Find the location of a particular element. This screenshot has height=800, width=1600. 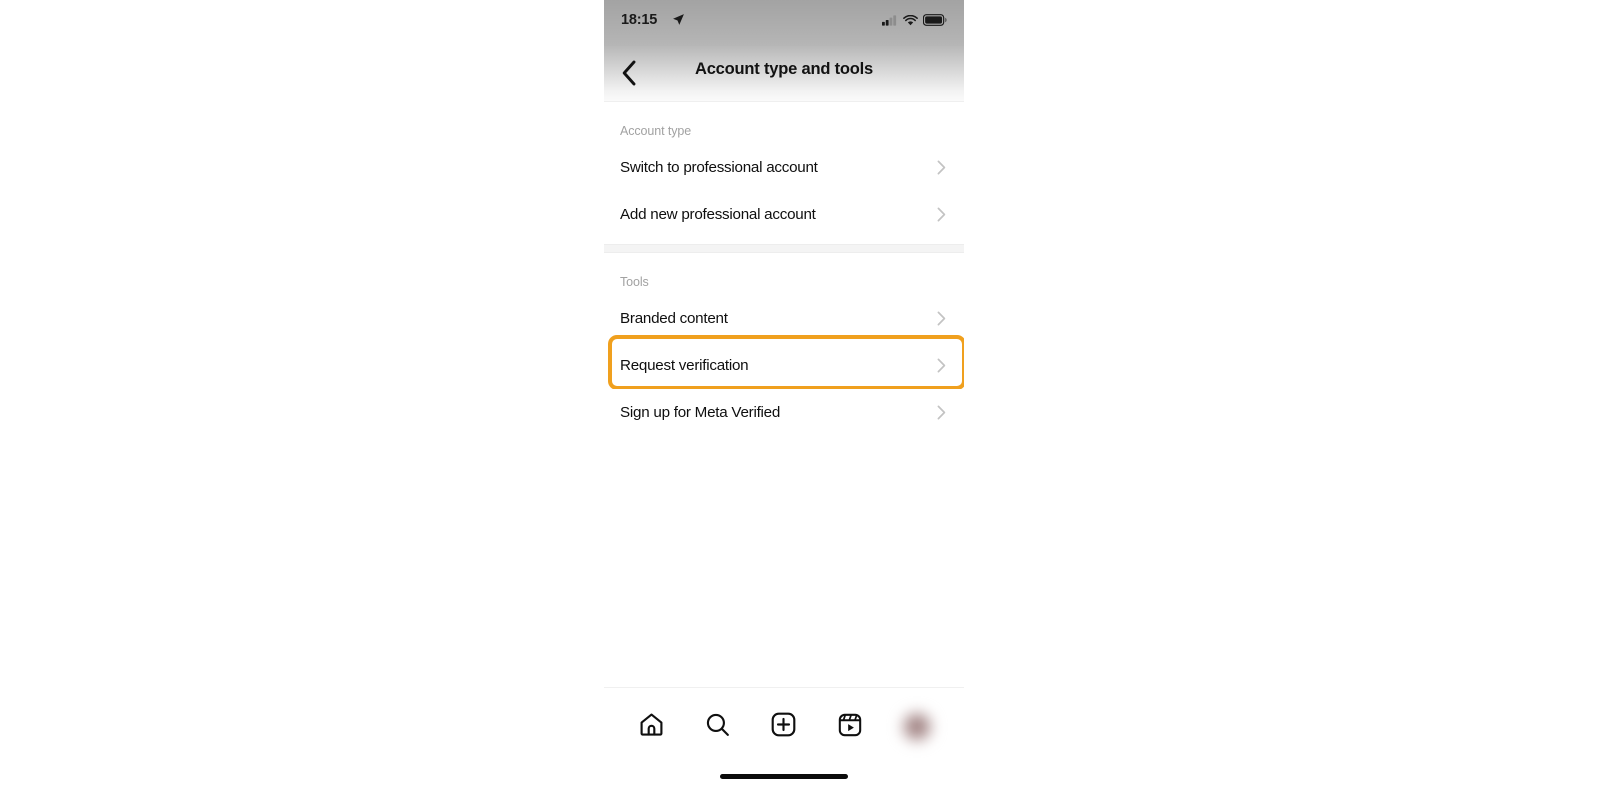

tab-profile is located at coordinates (917, 727).